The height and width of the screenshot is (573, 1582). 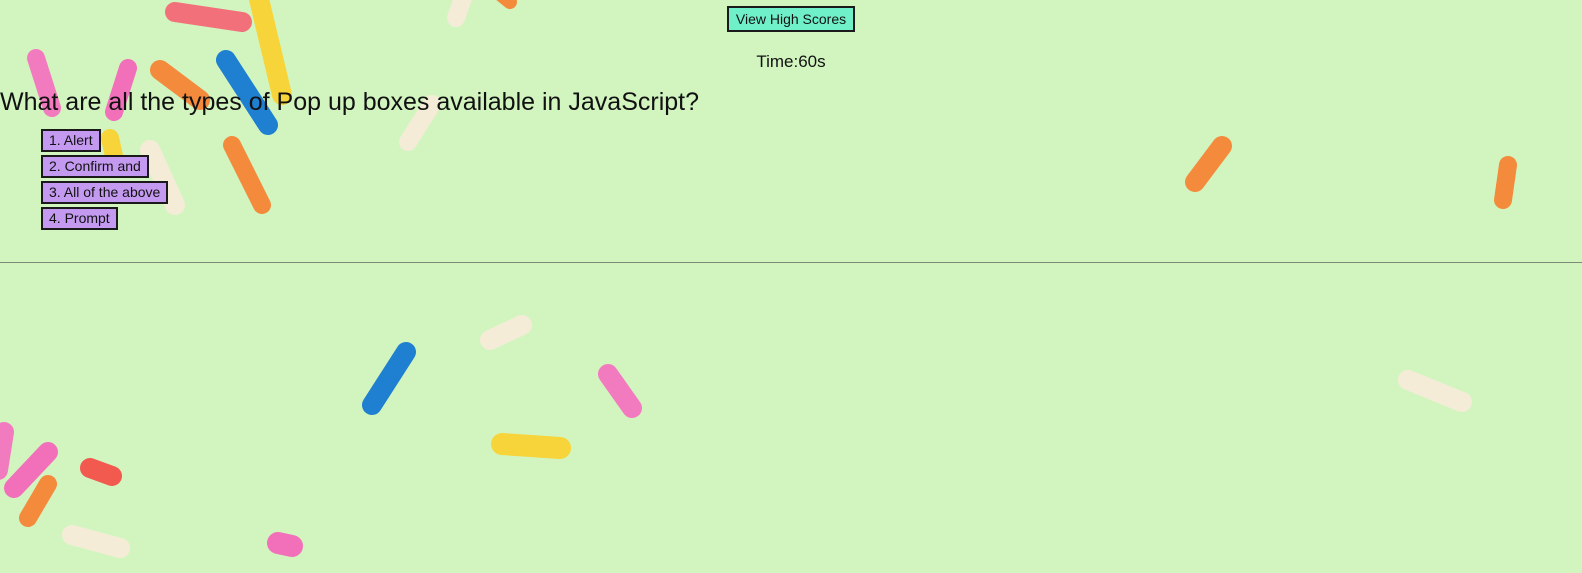 I want to click on answer-button-1: 1. Alert, so click(x=71, y=140).